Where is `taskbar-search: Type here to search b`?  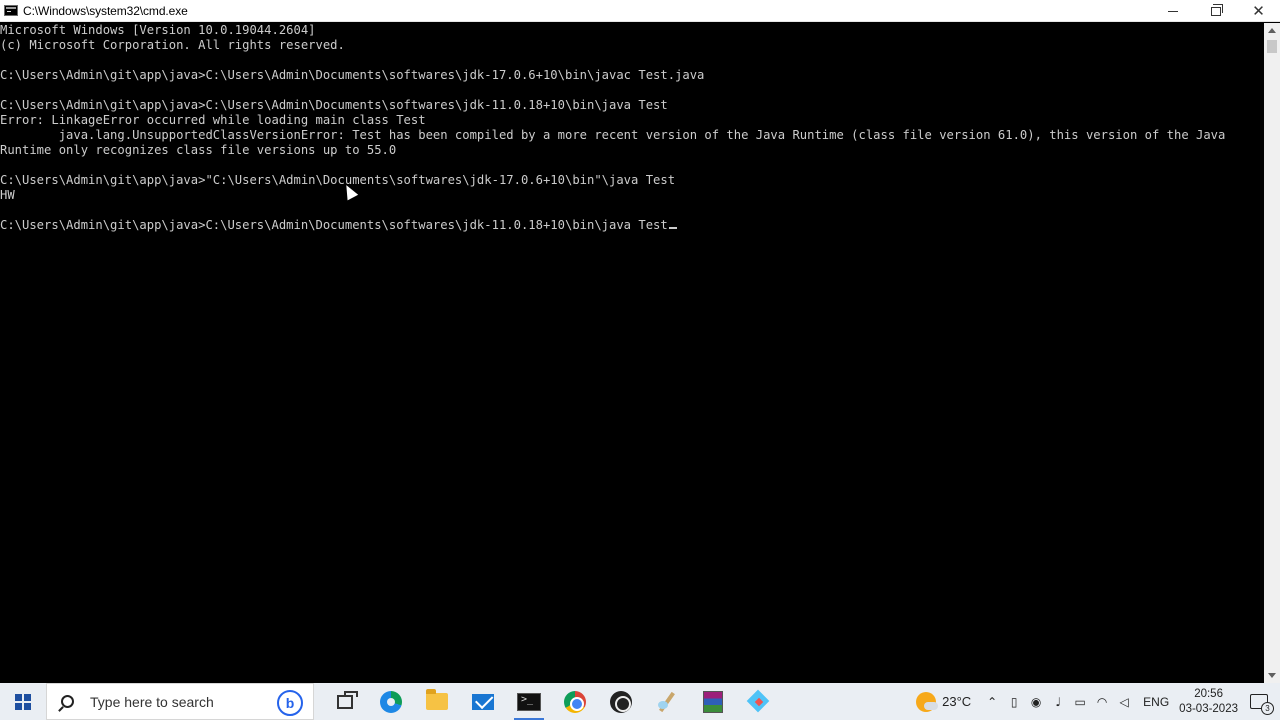 taskbar-search: Type here to search b is located at coordinates (180, 701).